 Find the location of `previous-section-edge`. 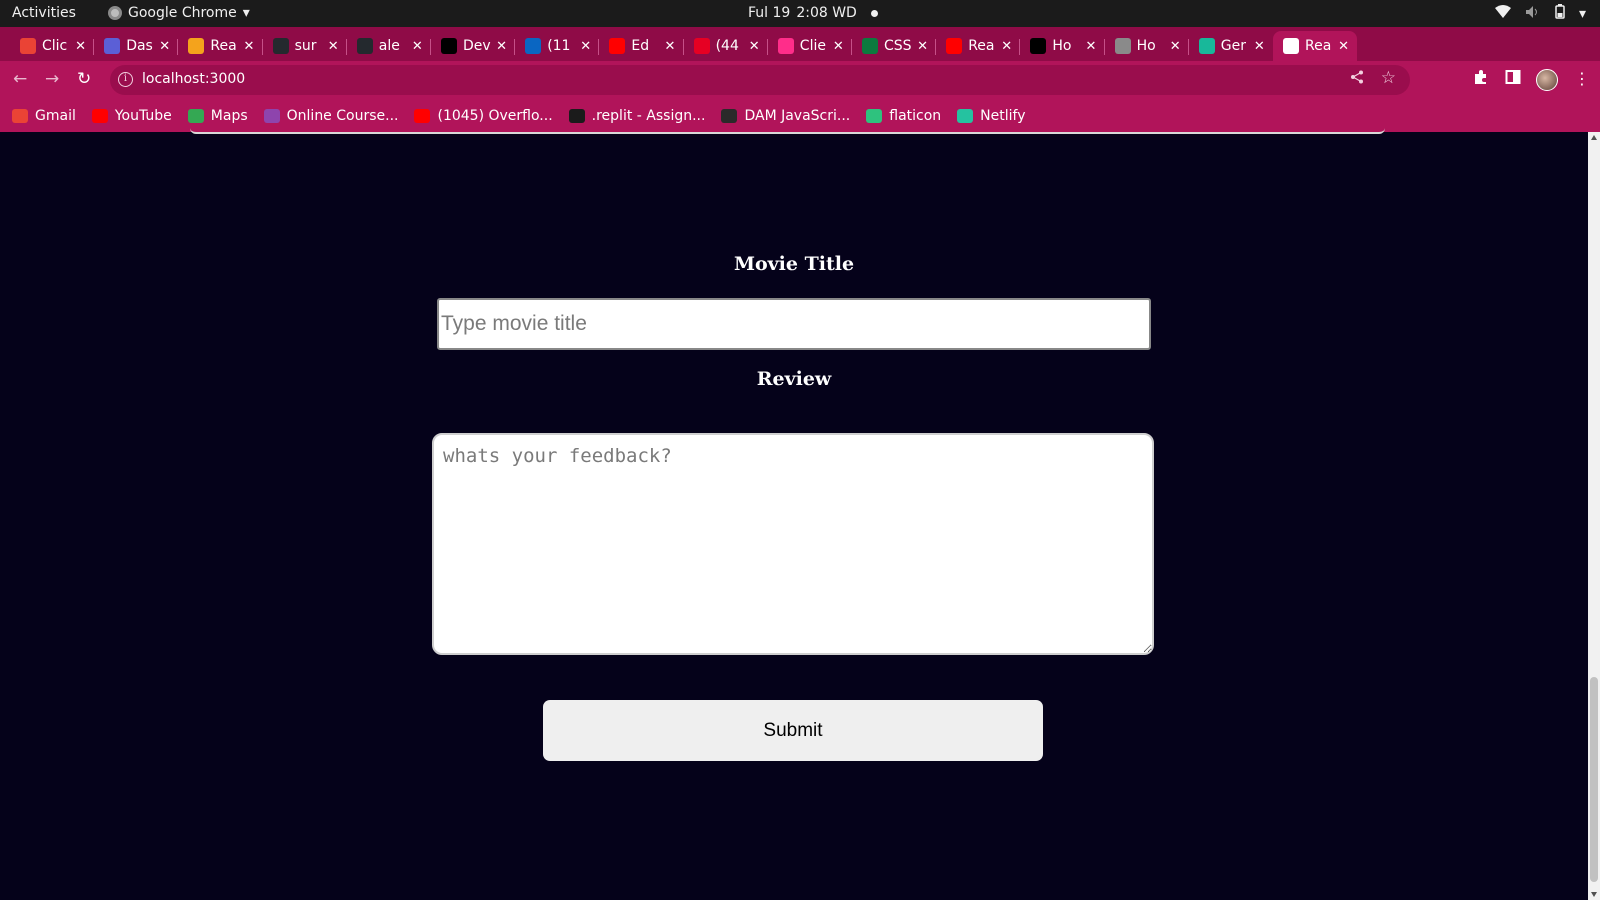

previous-section-edge is located at coordinates (787, 131).